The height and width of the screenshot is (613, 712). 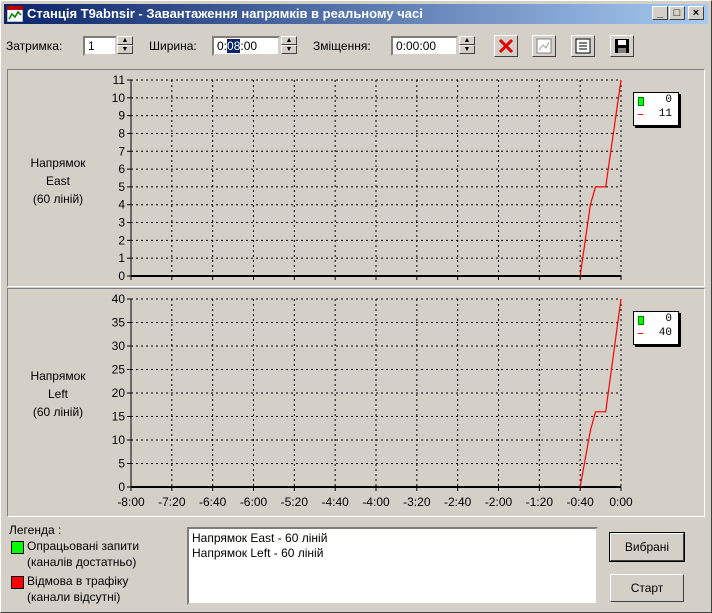 What do you see at coordinates (254, 502) in the screenshot?
I see `x-tick-label: -6:00` at bounding box center [254, 502].